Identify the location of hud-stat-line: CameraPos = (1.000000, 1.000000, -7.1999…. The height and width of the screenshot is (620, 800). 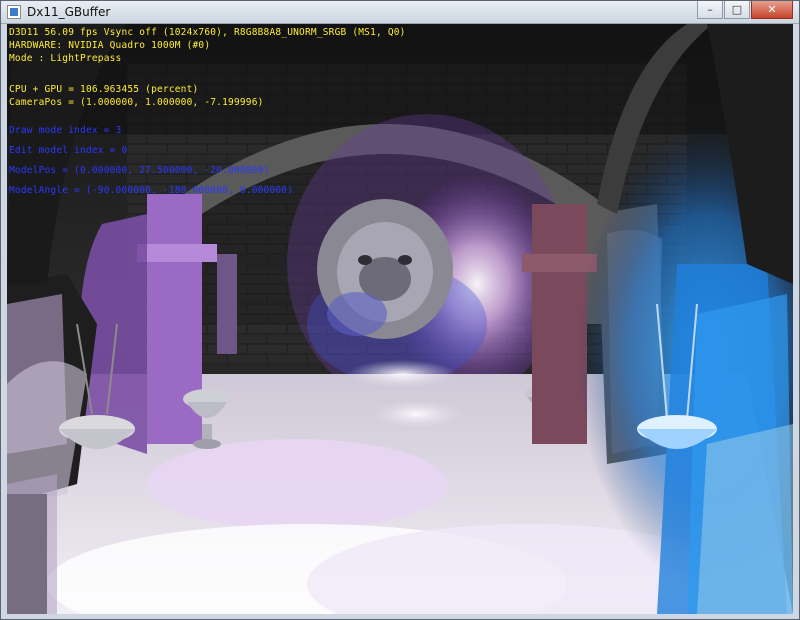
(136, 102).